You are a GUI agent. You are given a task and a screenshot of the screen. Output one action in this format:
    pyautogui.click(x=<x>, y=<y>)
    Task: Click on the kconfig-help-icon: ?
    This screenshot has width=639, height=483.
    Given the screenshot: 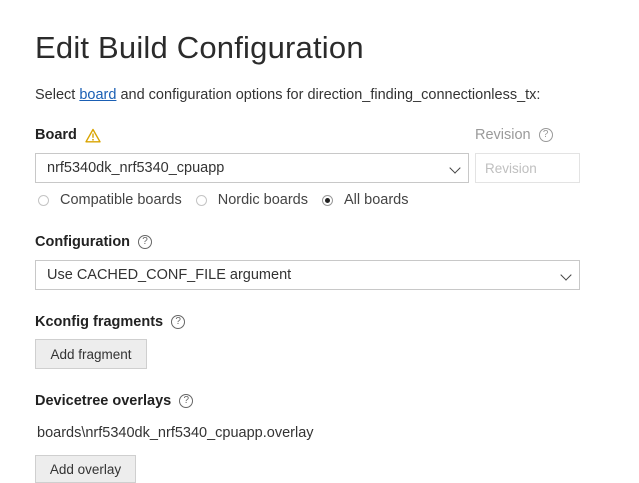 What is the action you would take?
    pyautogui.click(x=178, y=322)
    